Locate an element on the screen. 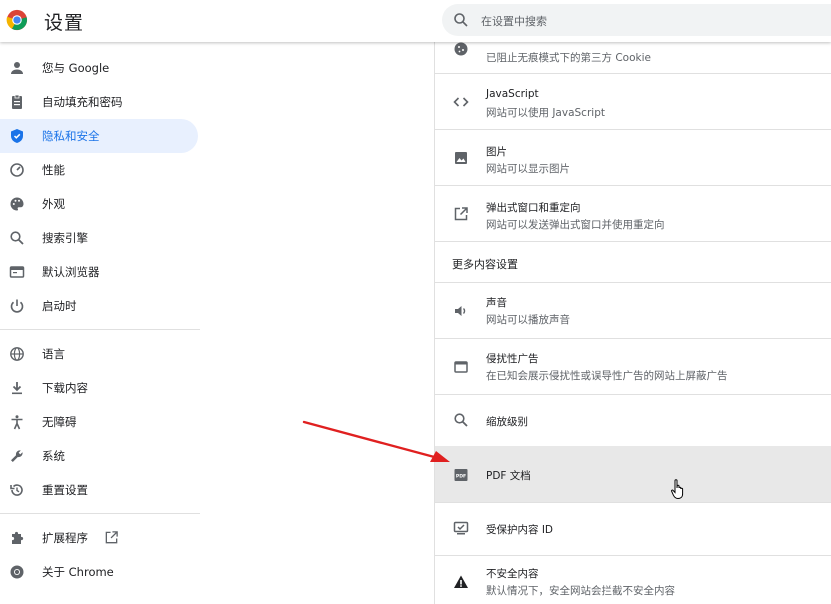  cookie-row: 已阻止无痕模式下的第三方 Cookie is located at coordinates (633, 57).